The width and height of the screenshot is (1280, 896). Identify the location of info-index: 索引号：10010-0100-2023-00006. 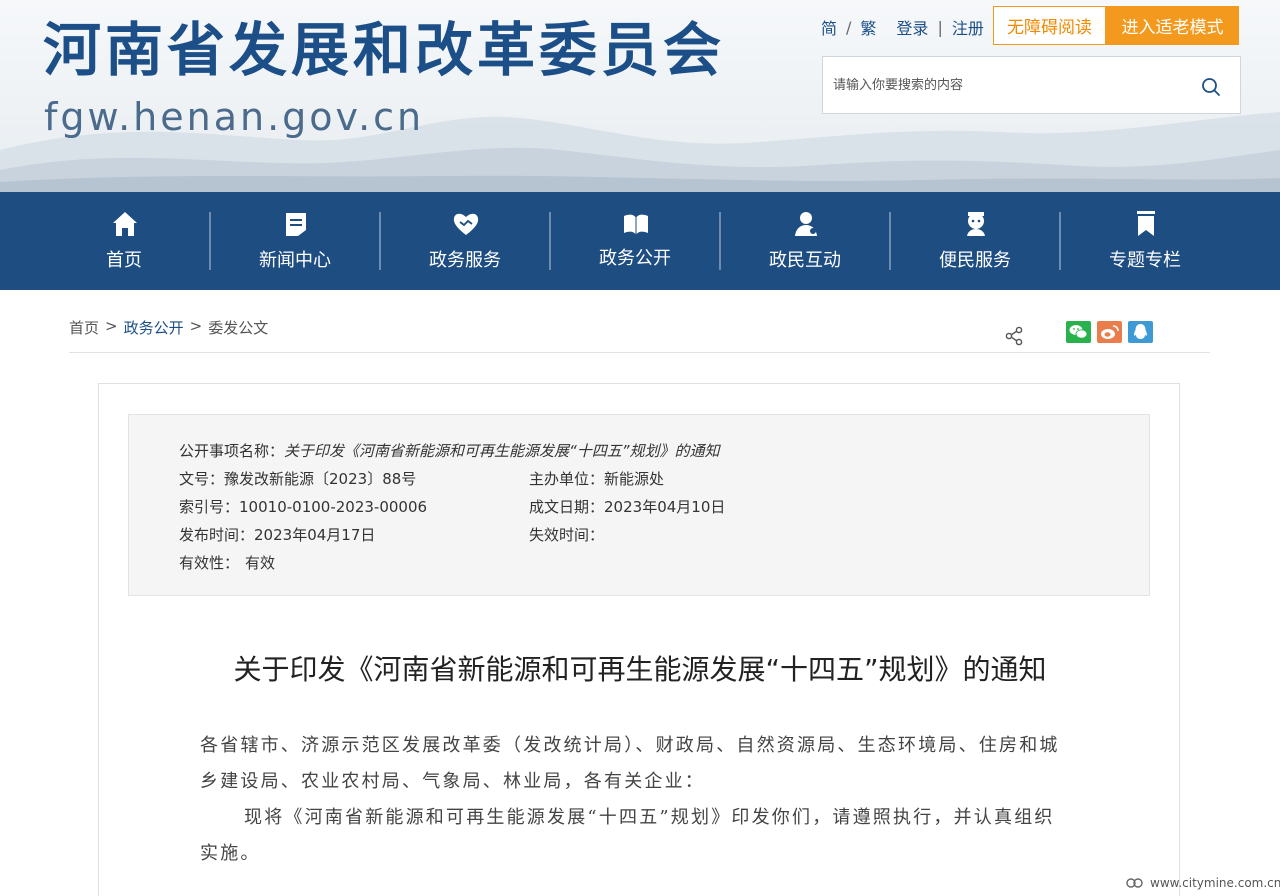
(303, 506).